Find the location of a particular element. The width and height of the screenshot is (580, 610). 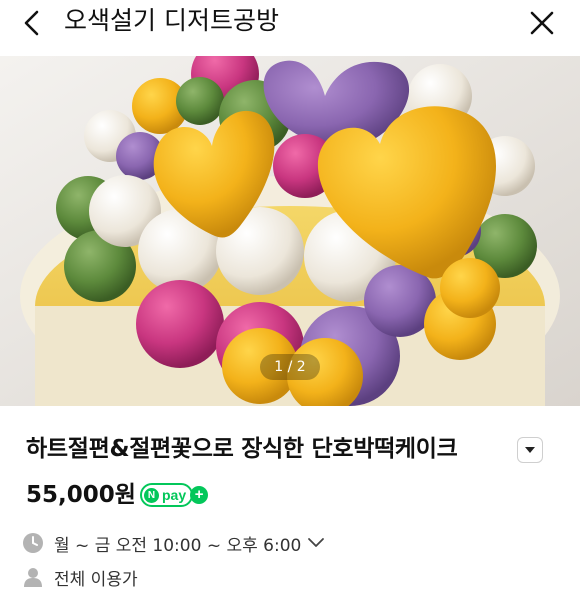

npay-label: pay is located at coordinates (174, 495).